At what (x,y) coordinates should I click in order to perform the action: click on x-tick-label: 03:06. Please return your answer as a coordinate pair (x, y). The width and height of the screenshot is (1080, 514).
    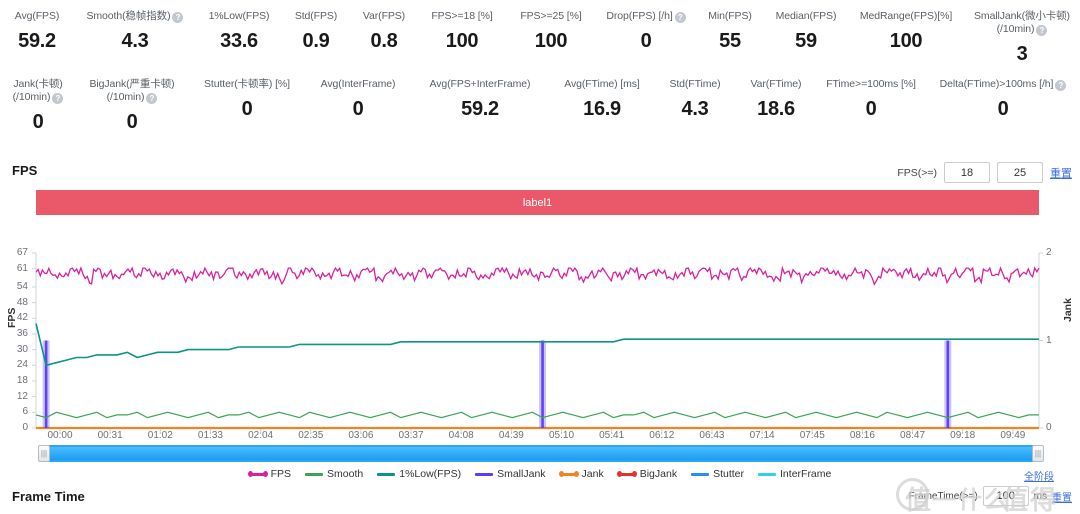
    Looking at the image, I should click on (361, 435).